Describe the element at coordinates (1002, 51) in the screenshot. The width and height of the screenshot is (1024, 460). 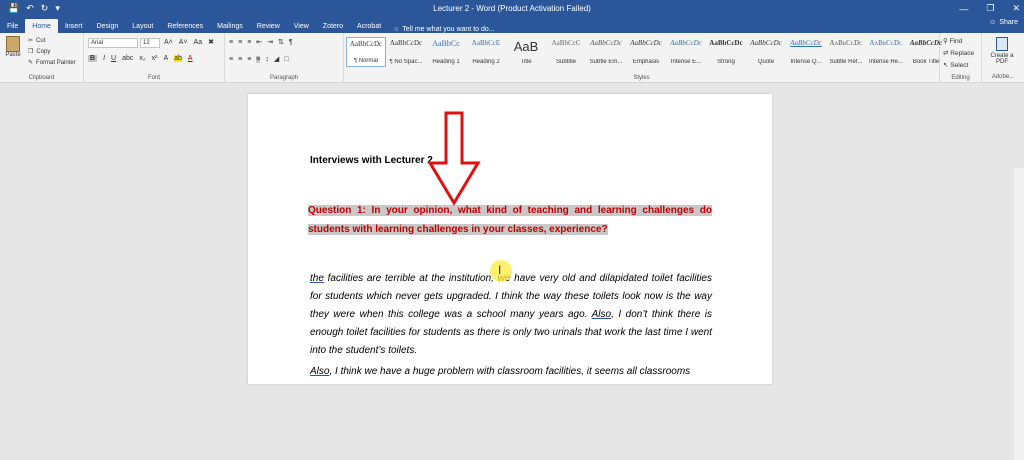
I see `create-pdf-button: Create a PDF` at that location.